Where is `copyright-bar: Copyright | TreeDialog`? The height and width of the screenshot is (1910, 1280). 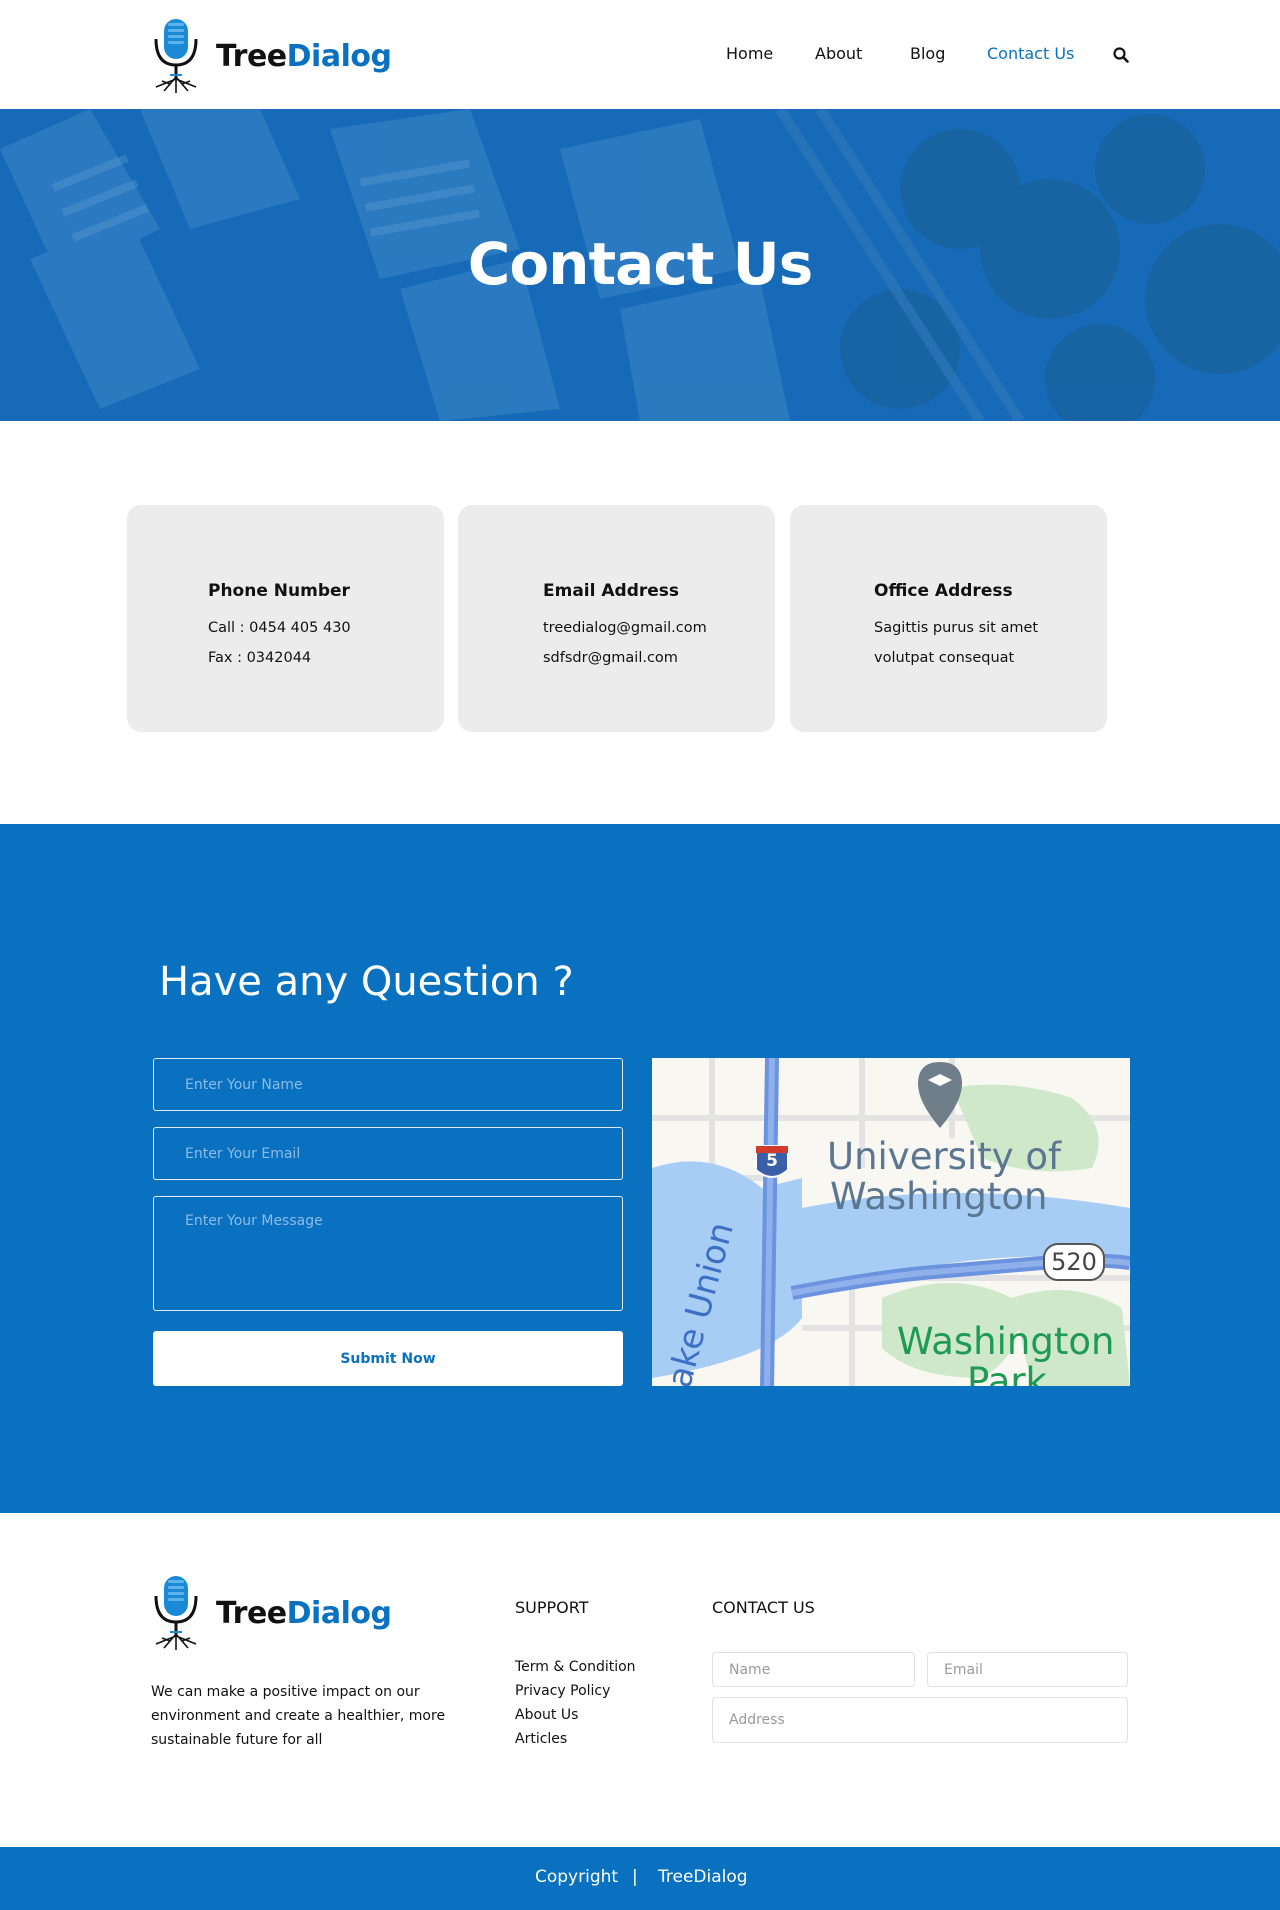 copyright-bar: Copyright | TreeDialog is located at coordinates (640, 1878).